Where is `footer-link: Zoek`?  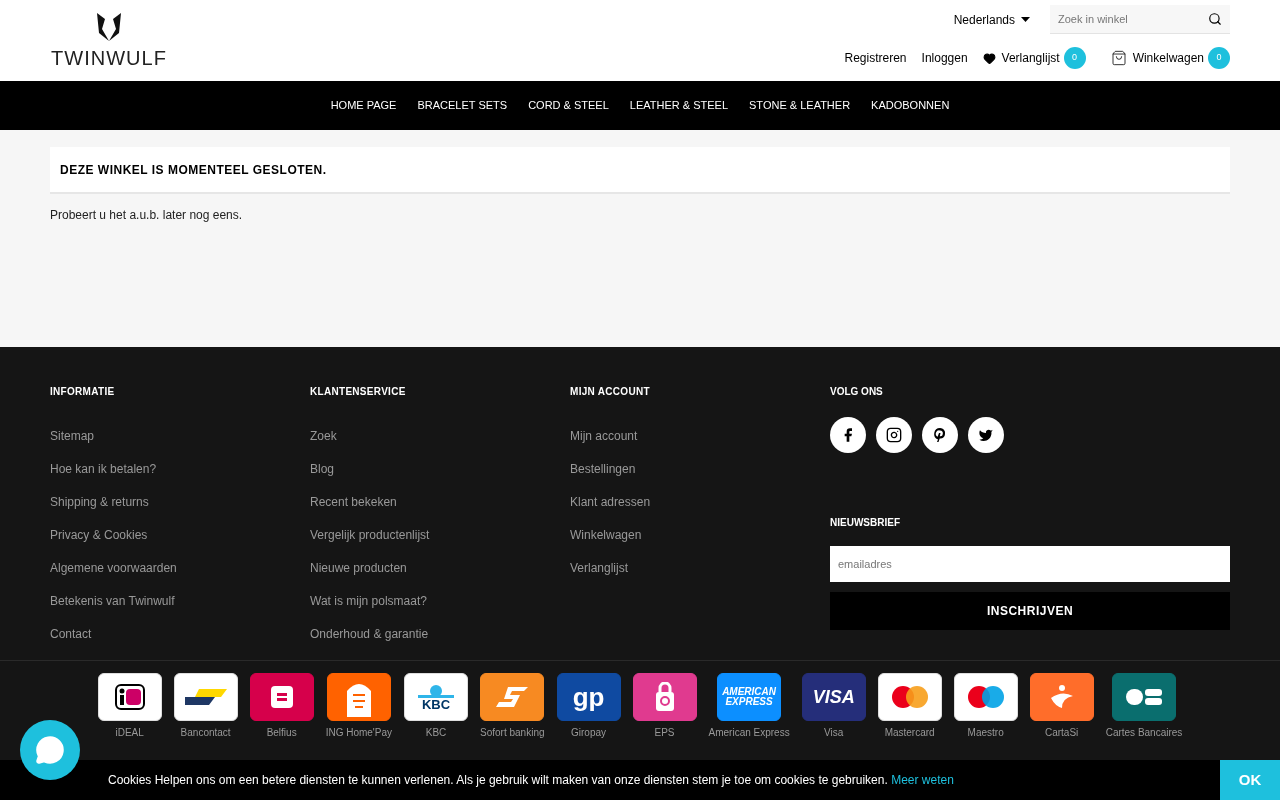
footer-link: Zoek is located at coordinates (323, 436).